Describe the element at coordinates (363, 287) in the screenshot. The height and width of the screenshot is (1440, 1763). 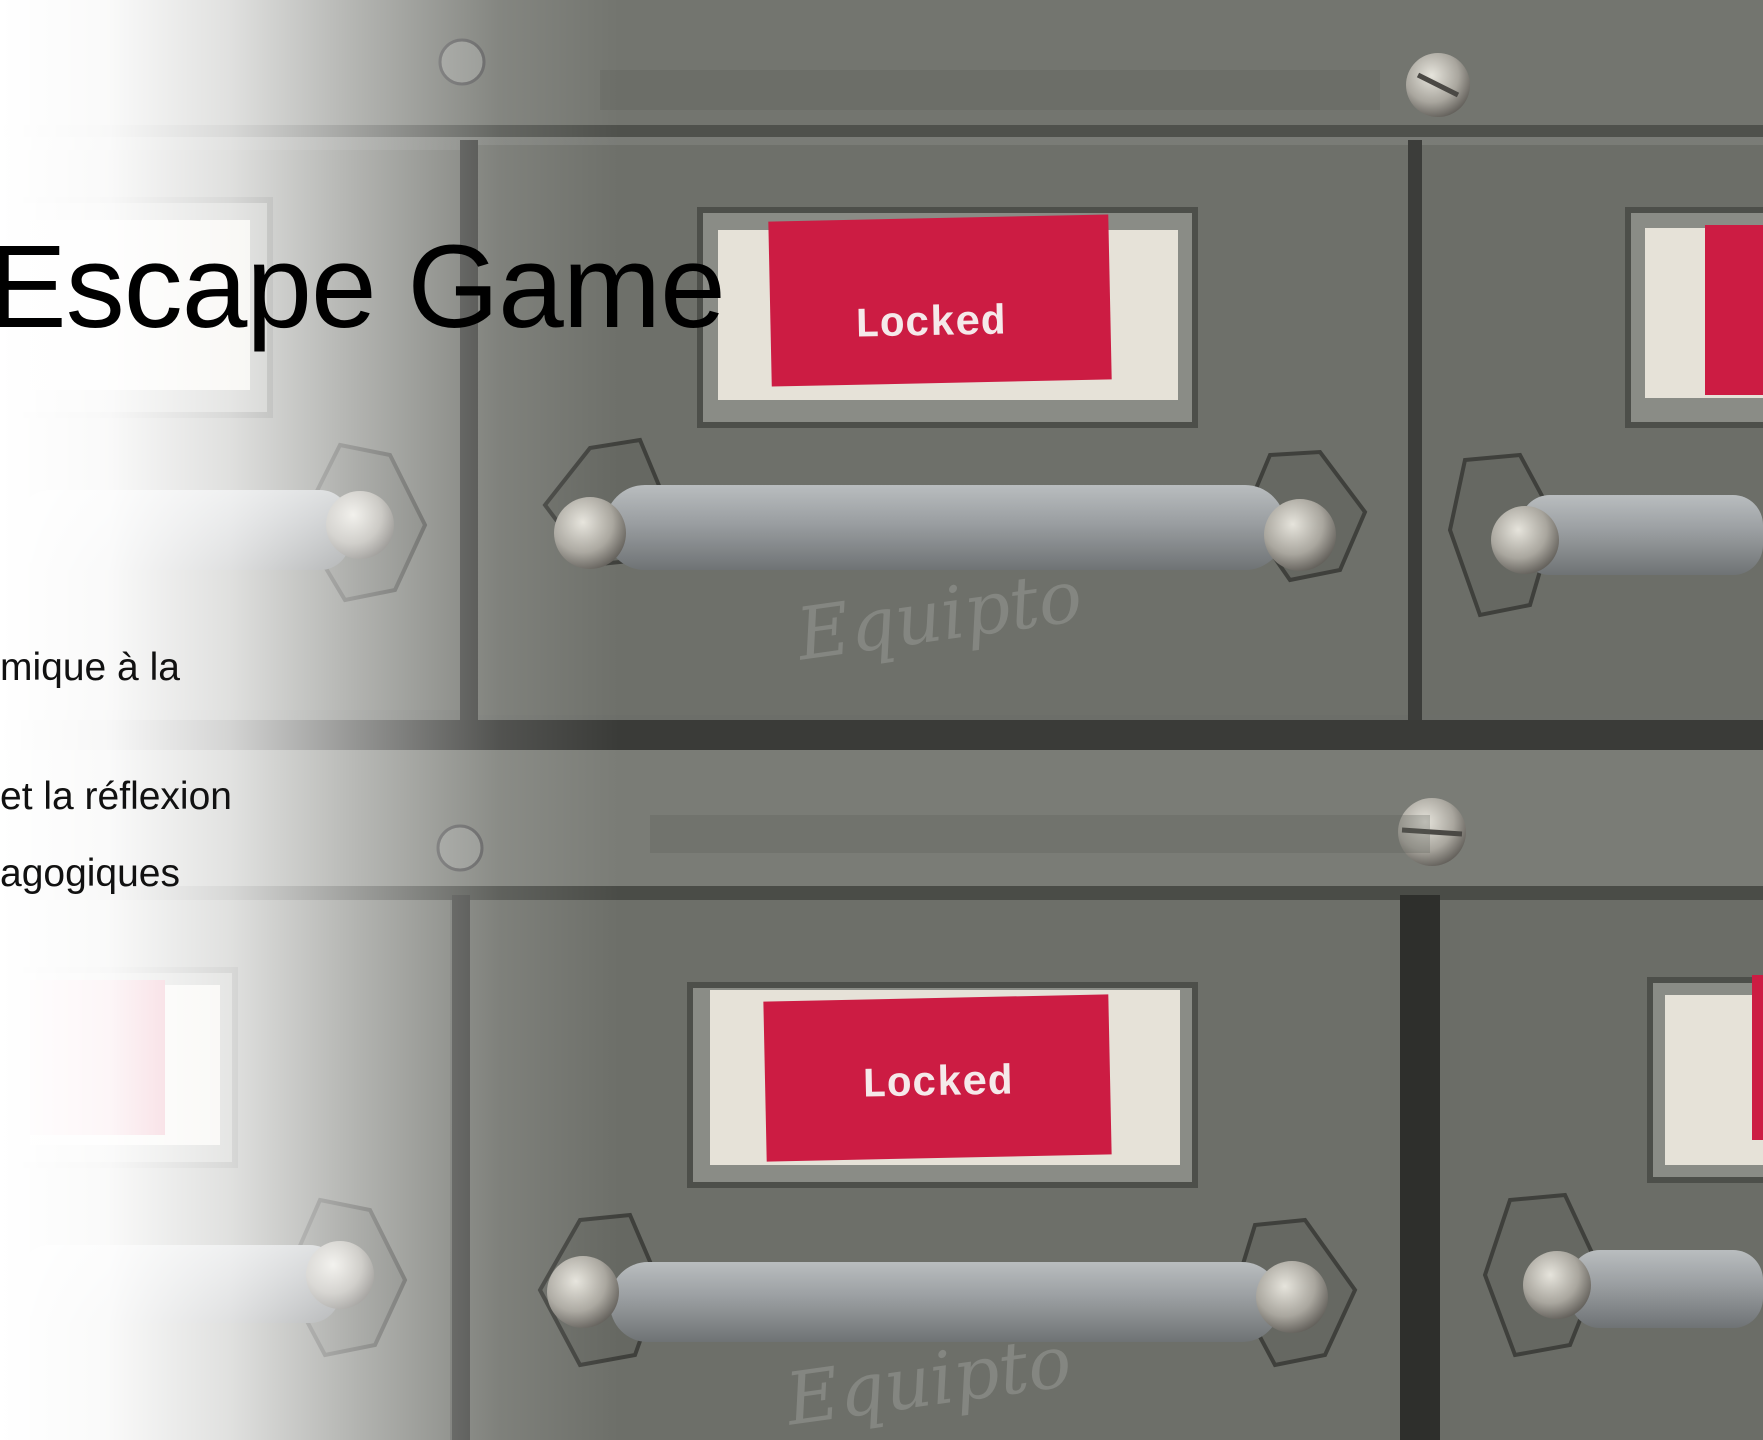
I see `slide-title: Escape Game` at that location.